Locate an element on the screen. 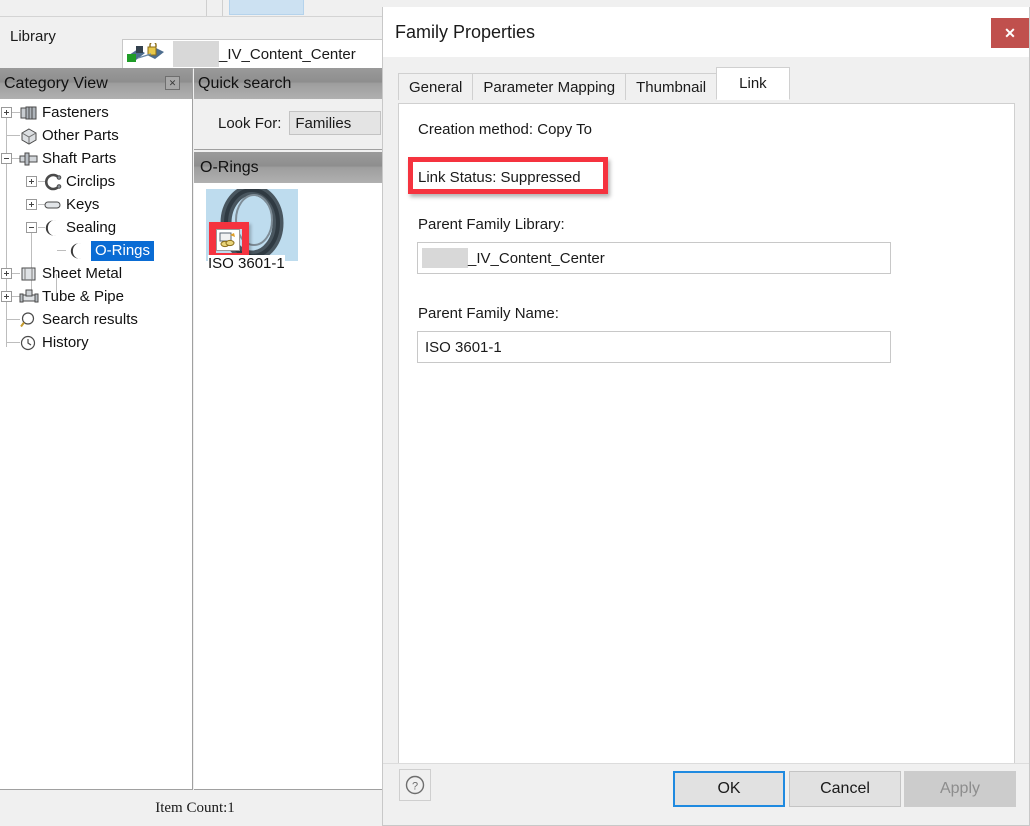 This screenshot has width=1030, height=826. category-view-header: Category View ✕ is located at coordinates (96, 83).